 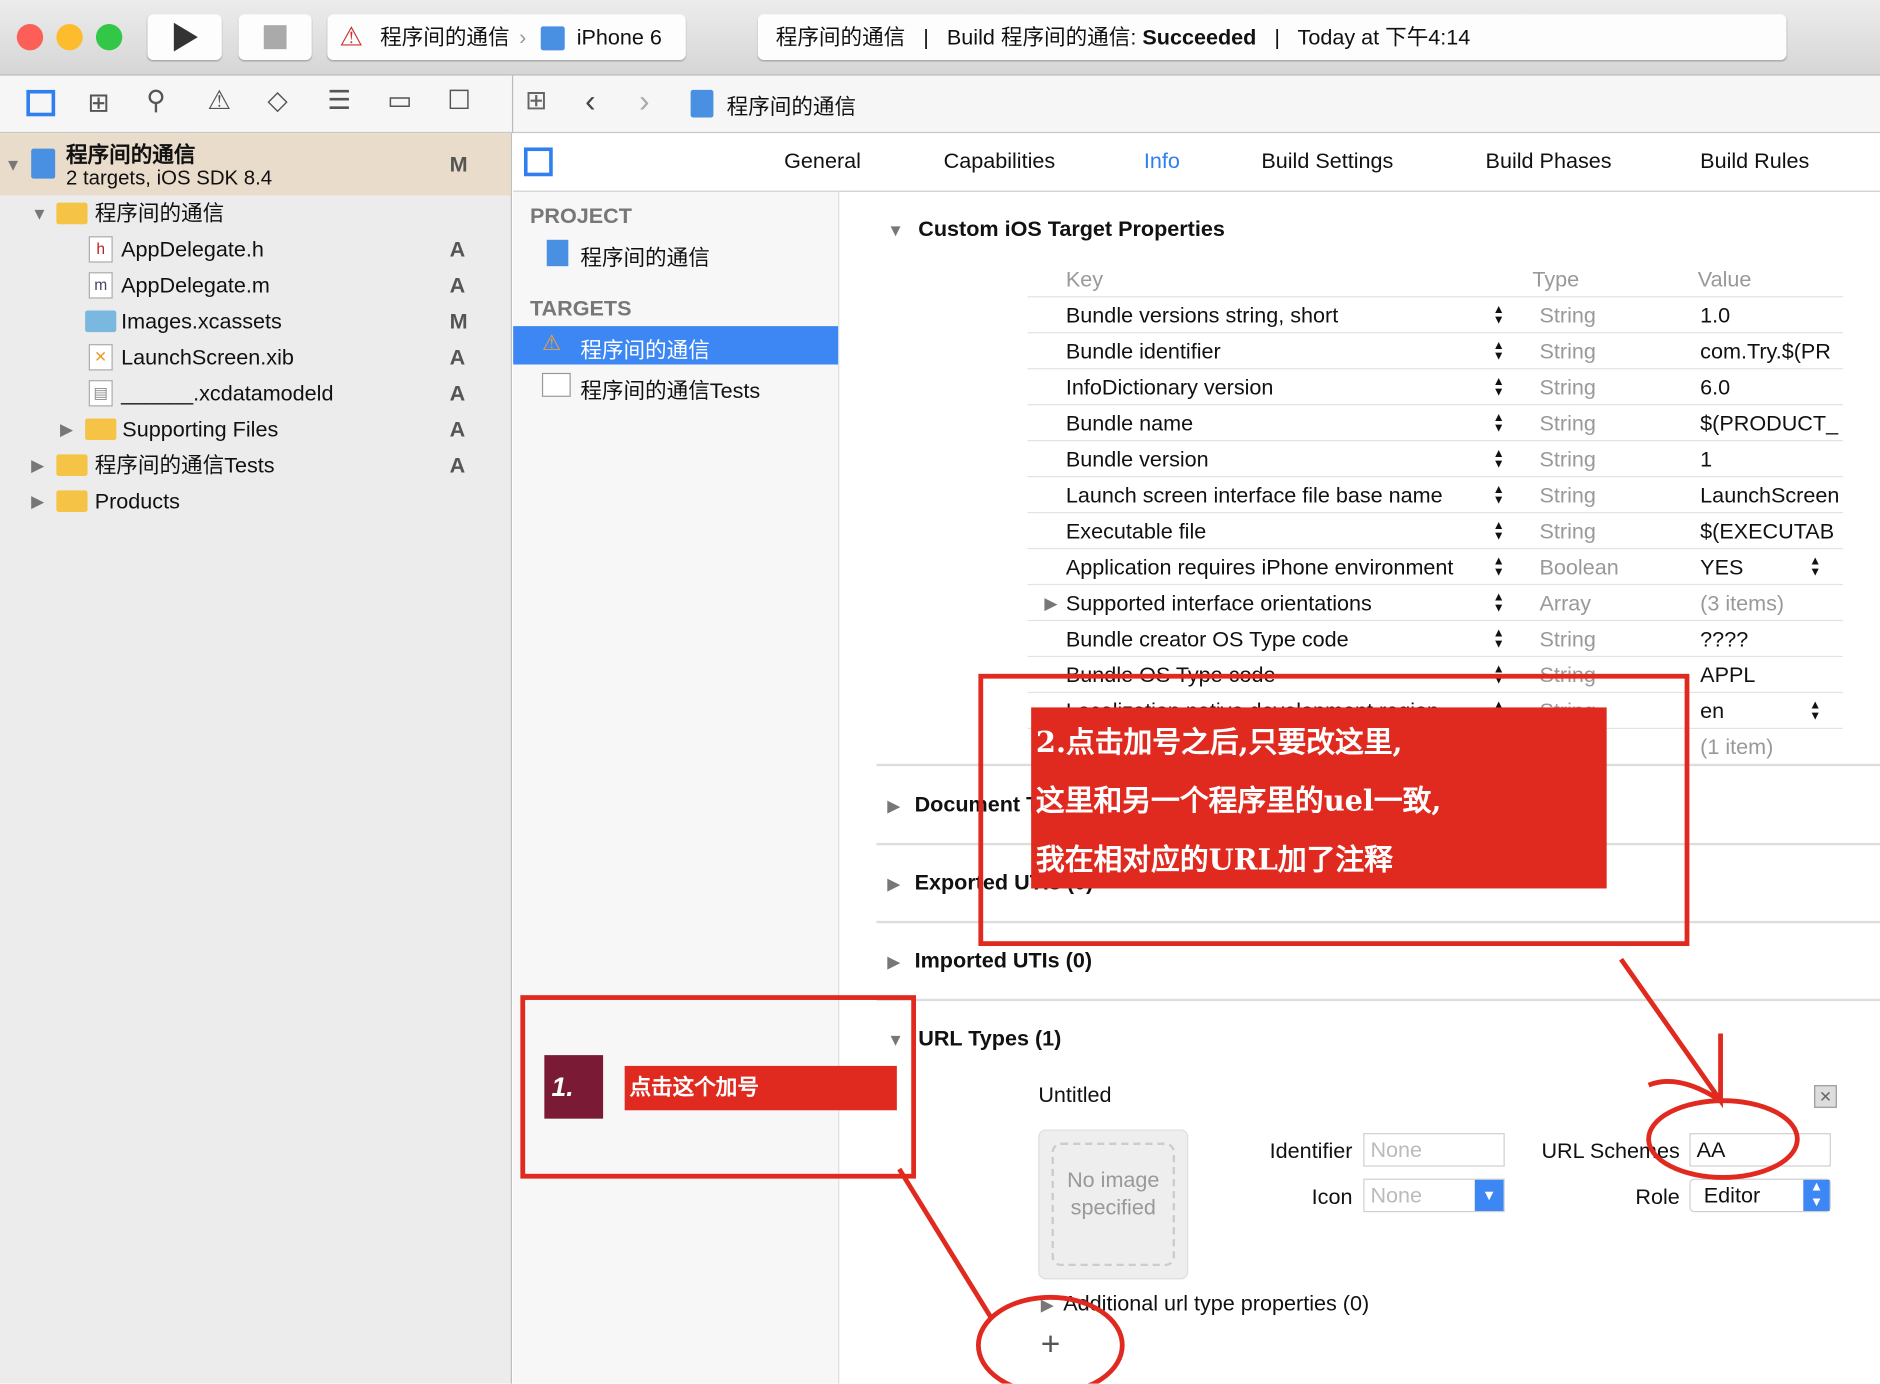 I want to click on annotation-circle-add, so click(x=1050, y=1339).